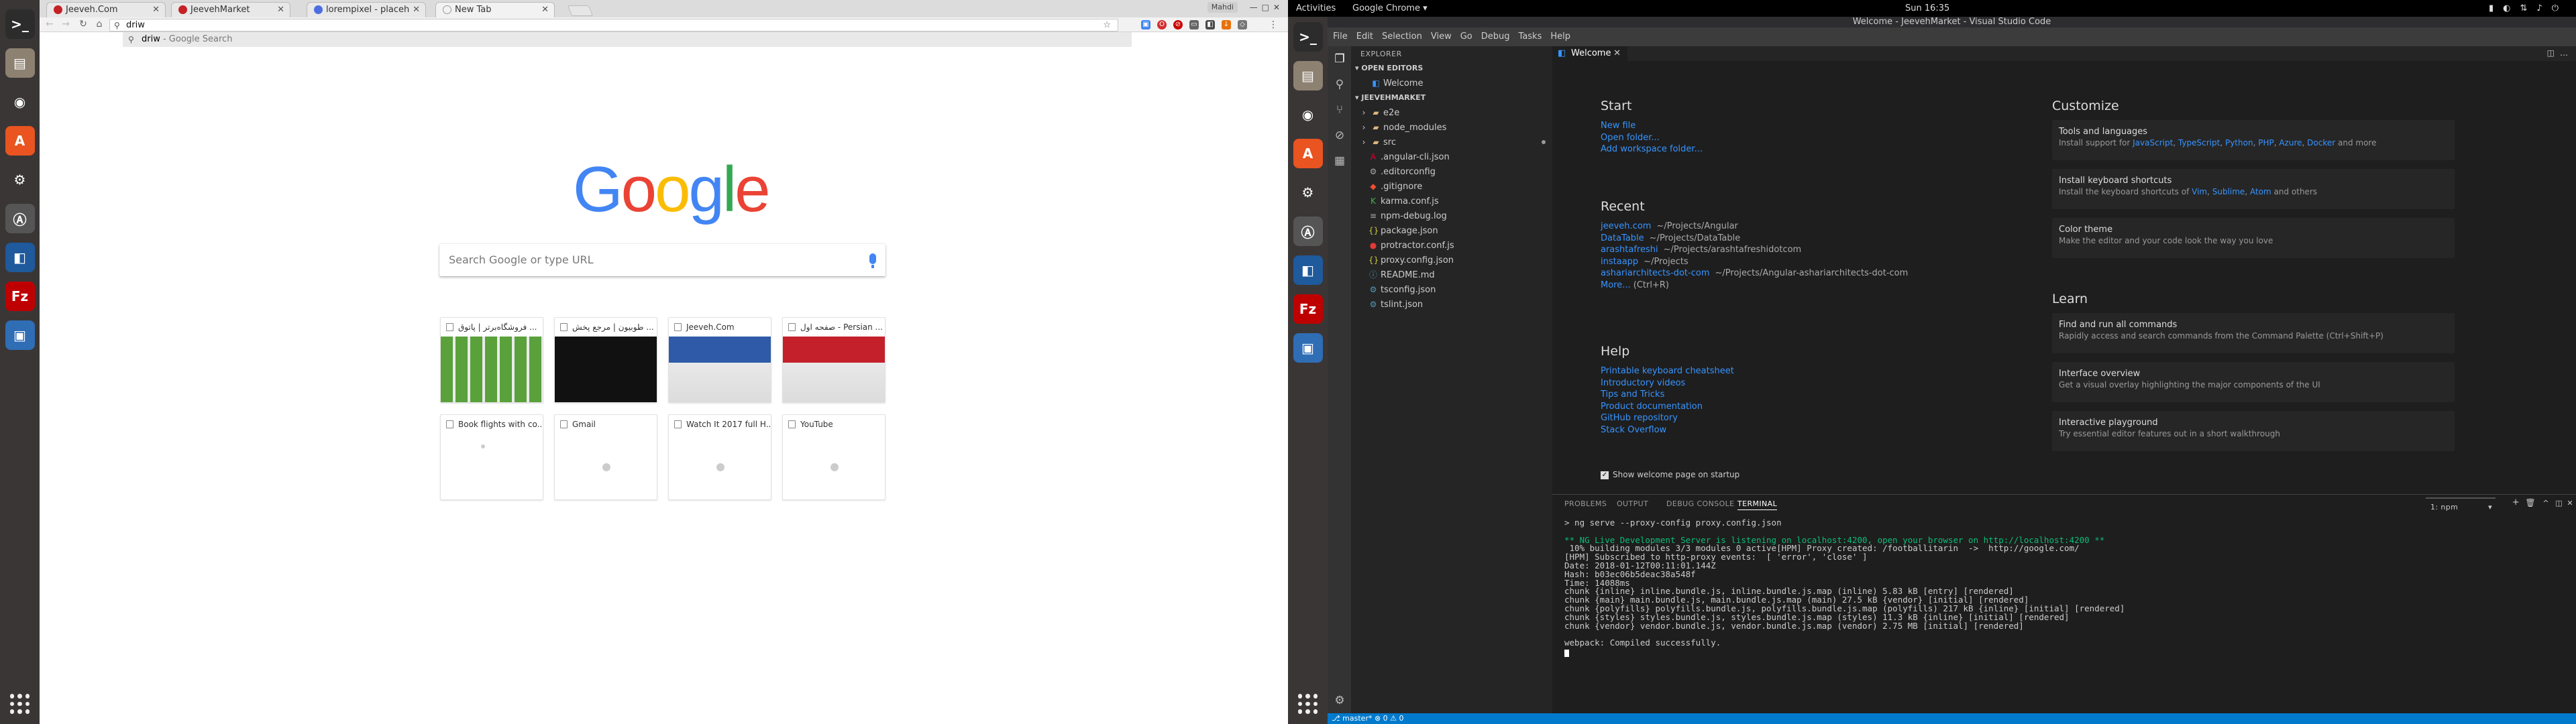 Image resolution: width=2576 pixels, height=724 pixels. I want to click on tab-welcome: ◧ Welcome ✕, so click(1589, 53).